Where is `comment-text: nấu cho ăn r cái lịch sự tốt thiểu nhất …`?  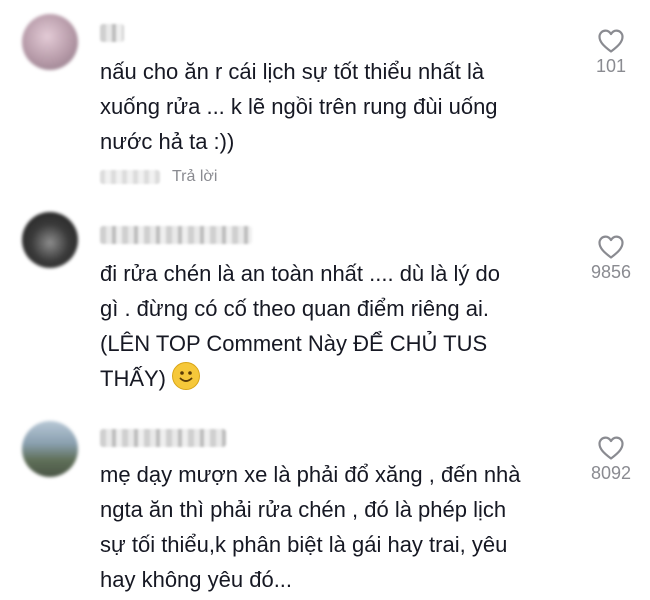 comment-text: nấu cho ăn r cái lịch sự tốt thiểu nhất … is located at coordinates (299, 106).